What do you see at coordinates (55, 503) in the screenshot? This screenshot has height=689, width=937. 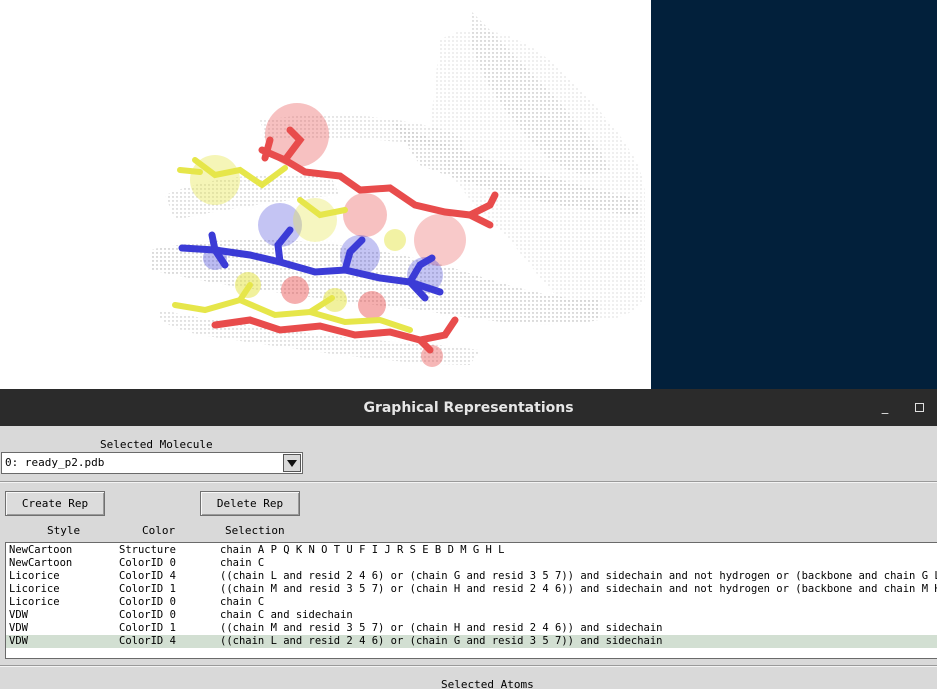 I see `create-rep-button: Create Rep` at bounding box center [55, 503].